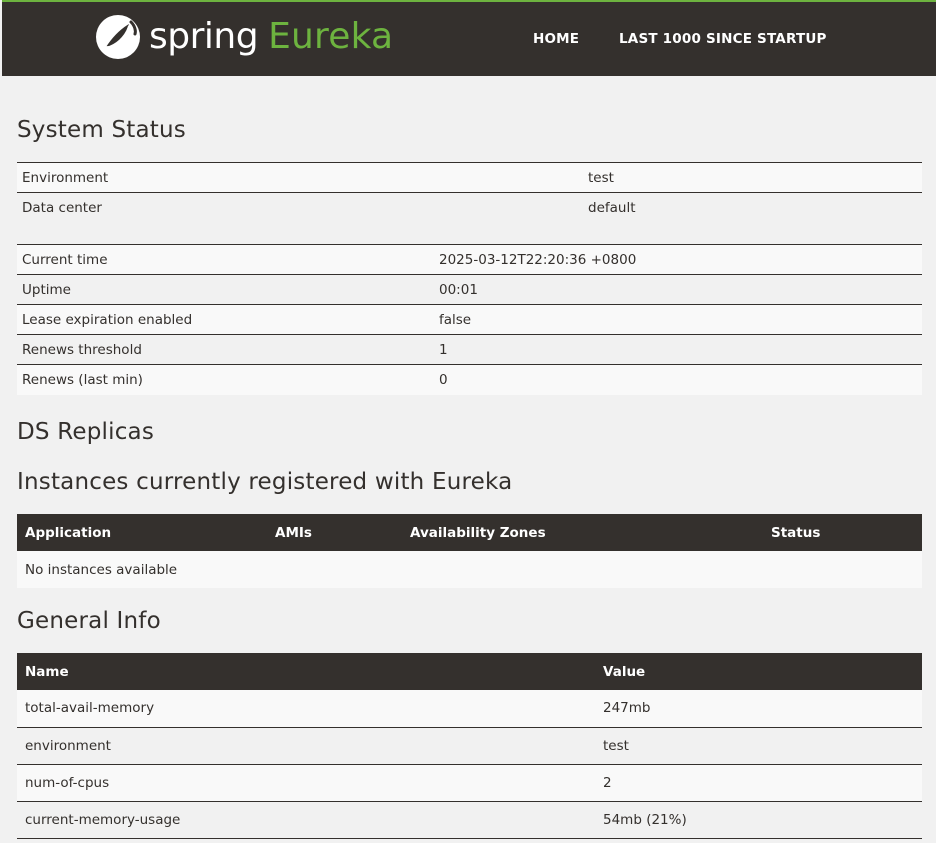 This screenshot has width=936, height=843. I want to click on info-value-cell: 2, so click(758, 783).